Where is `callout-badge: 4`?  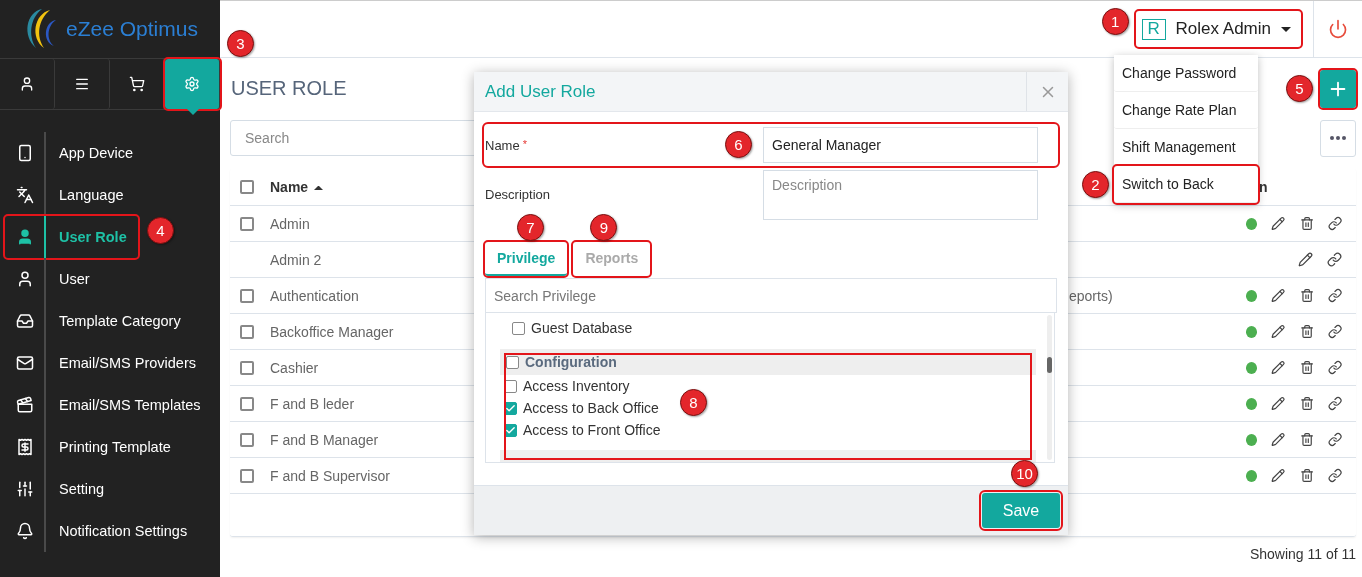
callout-badge: 4 is located at coordinates (160, 230).